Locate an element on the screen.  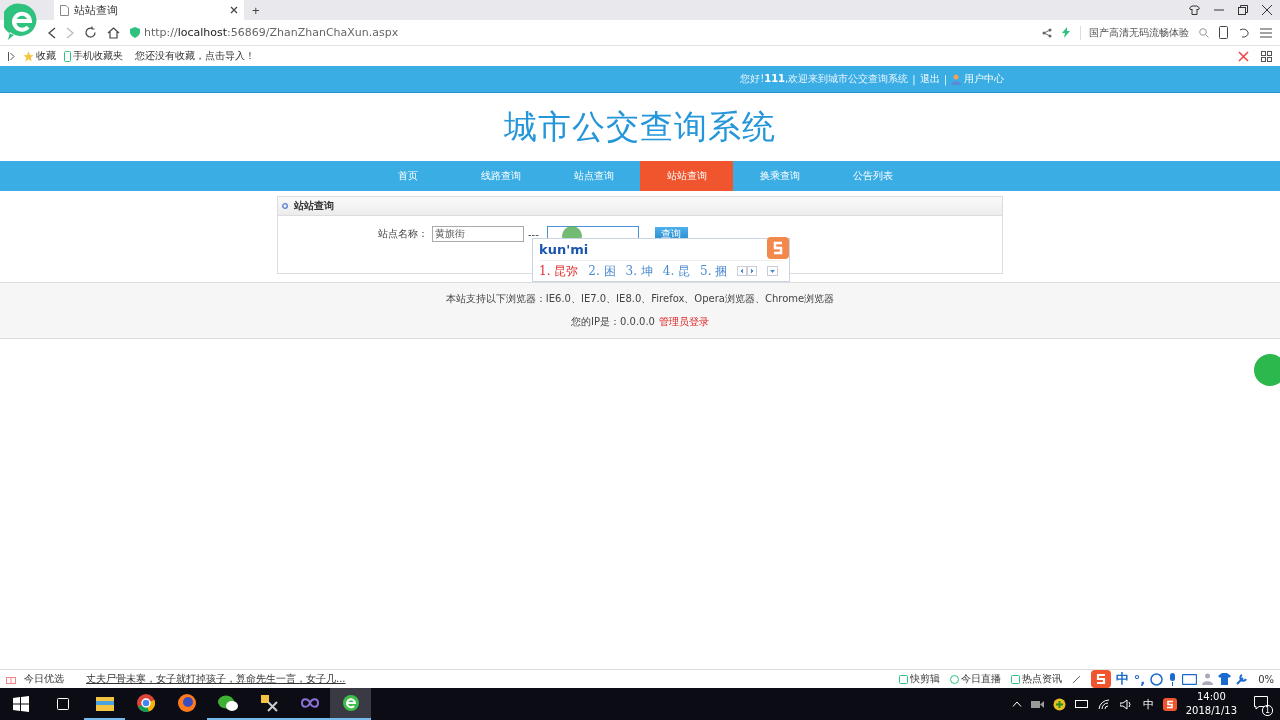
search-field: 国产高清无码流畅体验 is located at coordinates (1134, 32).